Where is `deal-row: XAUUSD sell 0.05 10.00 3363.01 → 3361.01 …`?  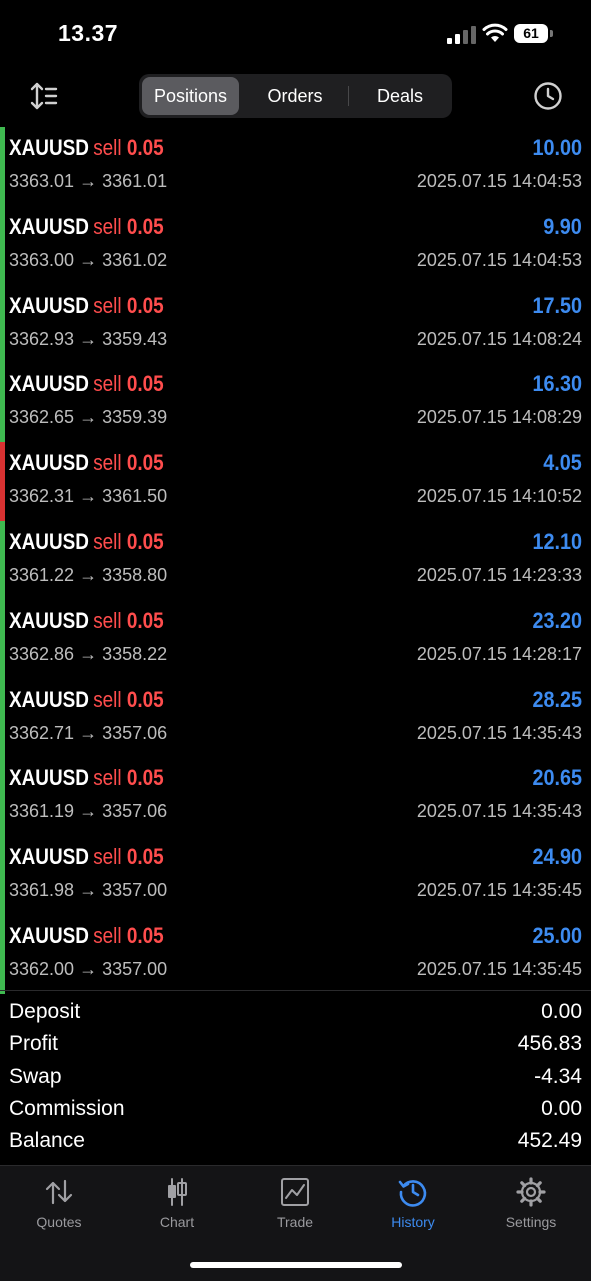
deal-row: XAUUSD sell 0.05 10.00 3363.01 → 3361.01 … is located at coordinates (295, 166).